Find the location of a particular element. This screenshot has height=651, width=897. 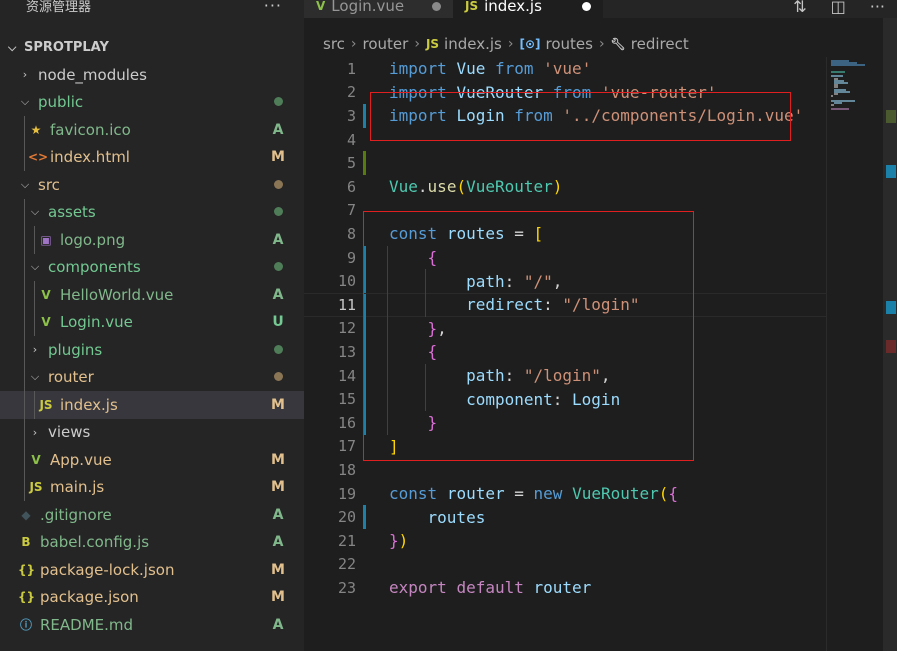

code-token: ) is located at coordinates (557, 187).